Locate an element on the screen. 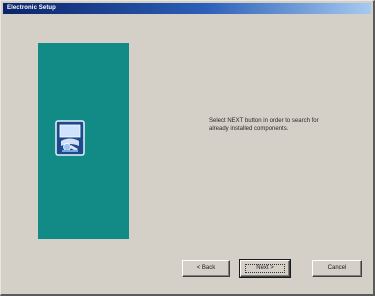  focus-rectangle is located at coordinates (265, 268).